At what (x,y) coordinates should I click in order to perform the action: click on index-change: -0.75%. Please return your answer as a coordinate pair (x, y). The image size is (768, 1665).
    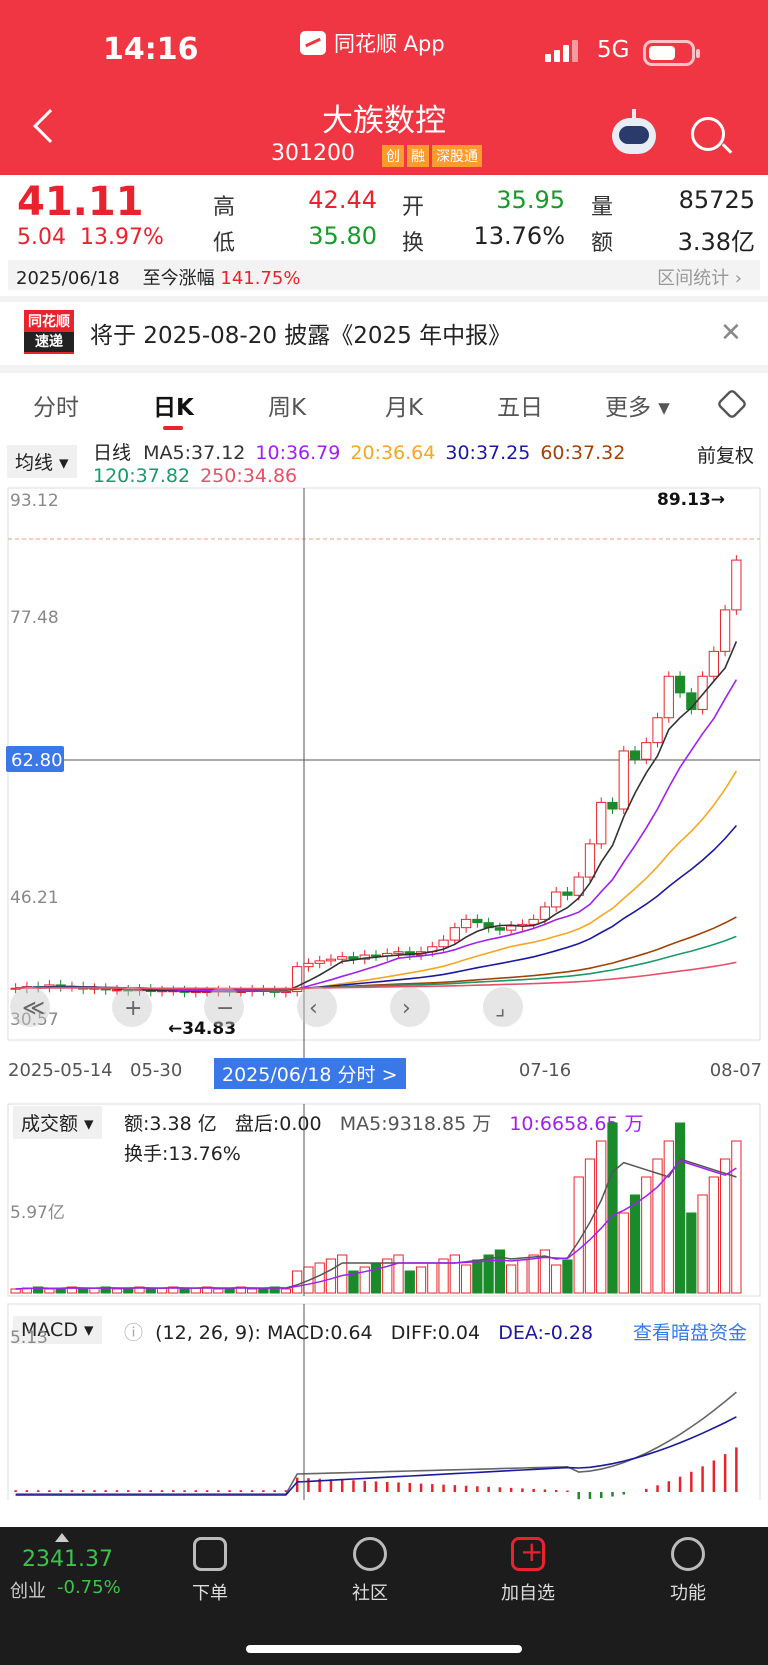
    Looking at the image, I should click on (89, 1587).